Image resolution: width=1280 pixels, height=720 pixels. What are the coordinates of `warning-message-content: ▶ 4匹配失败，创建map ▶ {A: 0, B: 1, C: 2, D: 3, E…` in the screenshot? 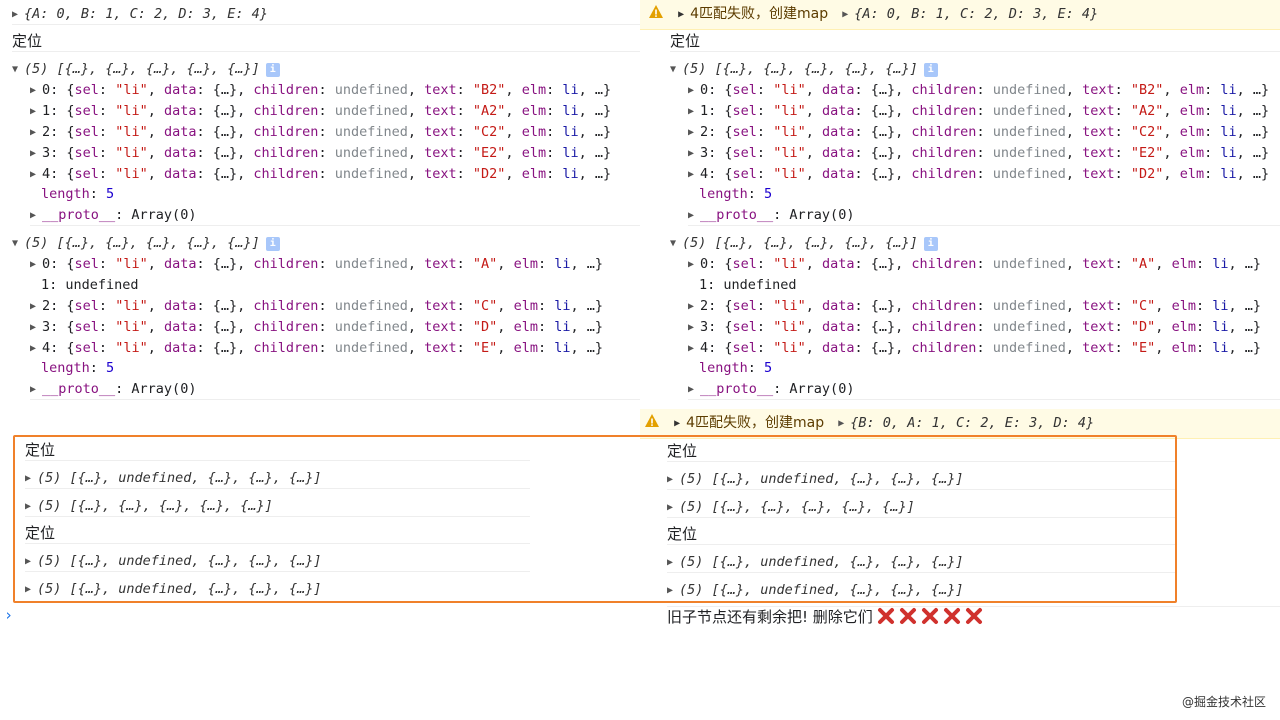 It's located at (873, 14).